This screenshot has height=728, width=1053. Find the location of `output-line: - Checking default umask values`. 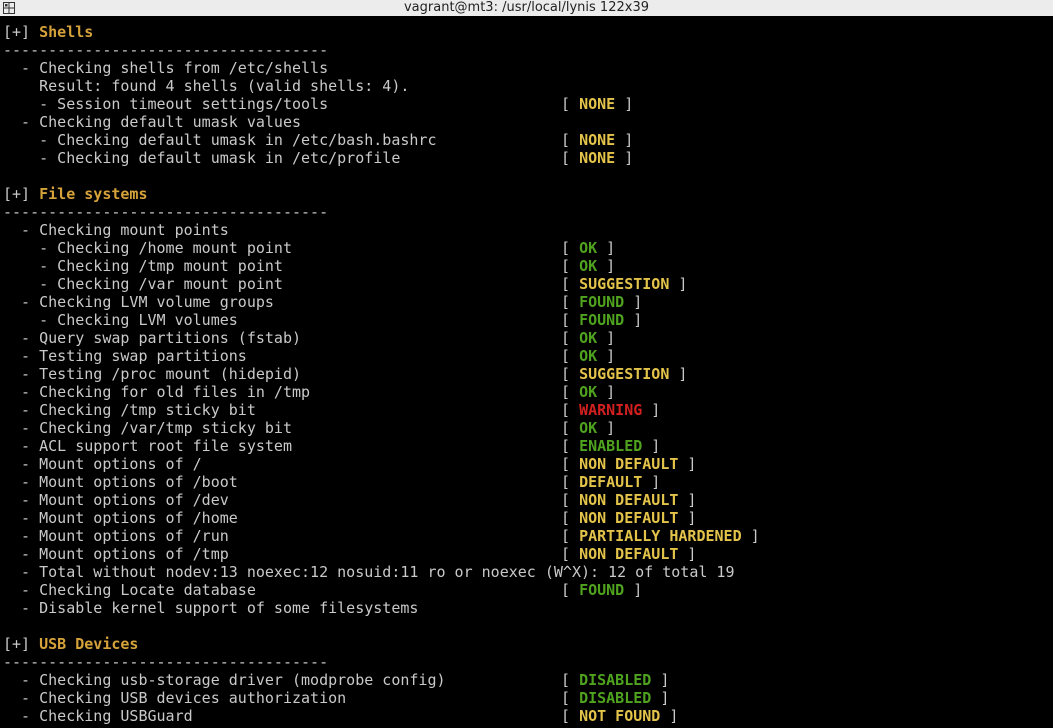

output-line: - Checking default umask values is located at coordinates (152, 122).